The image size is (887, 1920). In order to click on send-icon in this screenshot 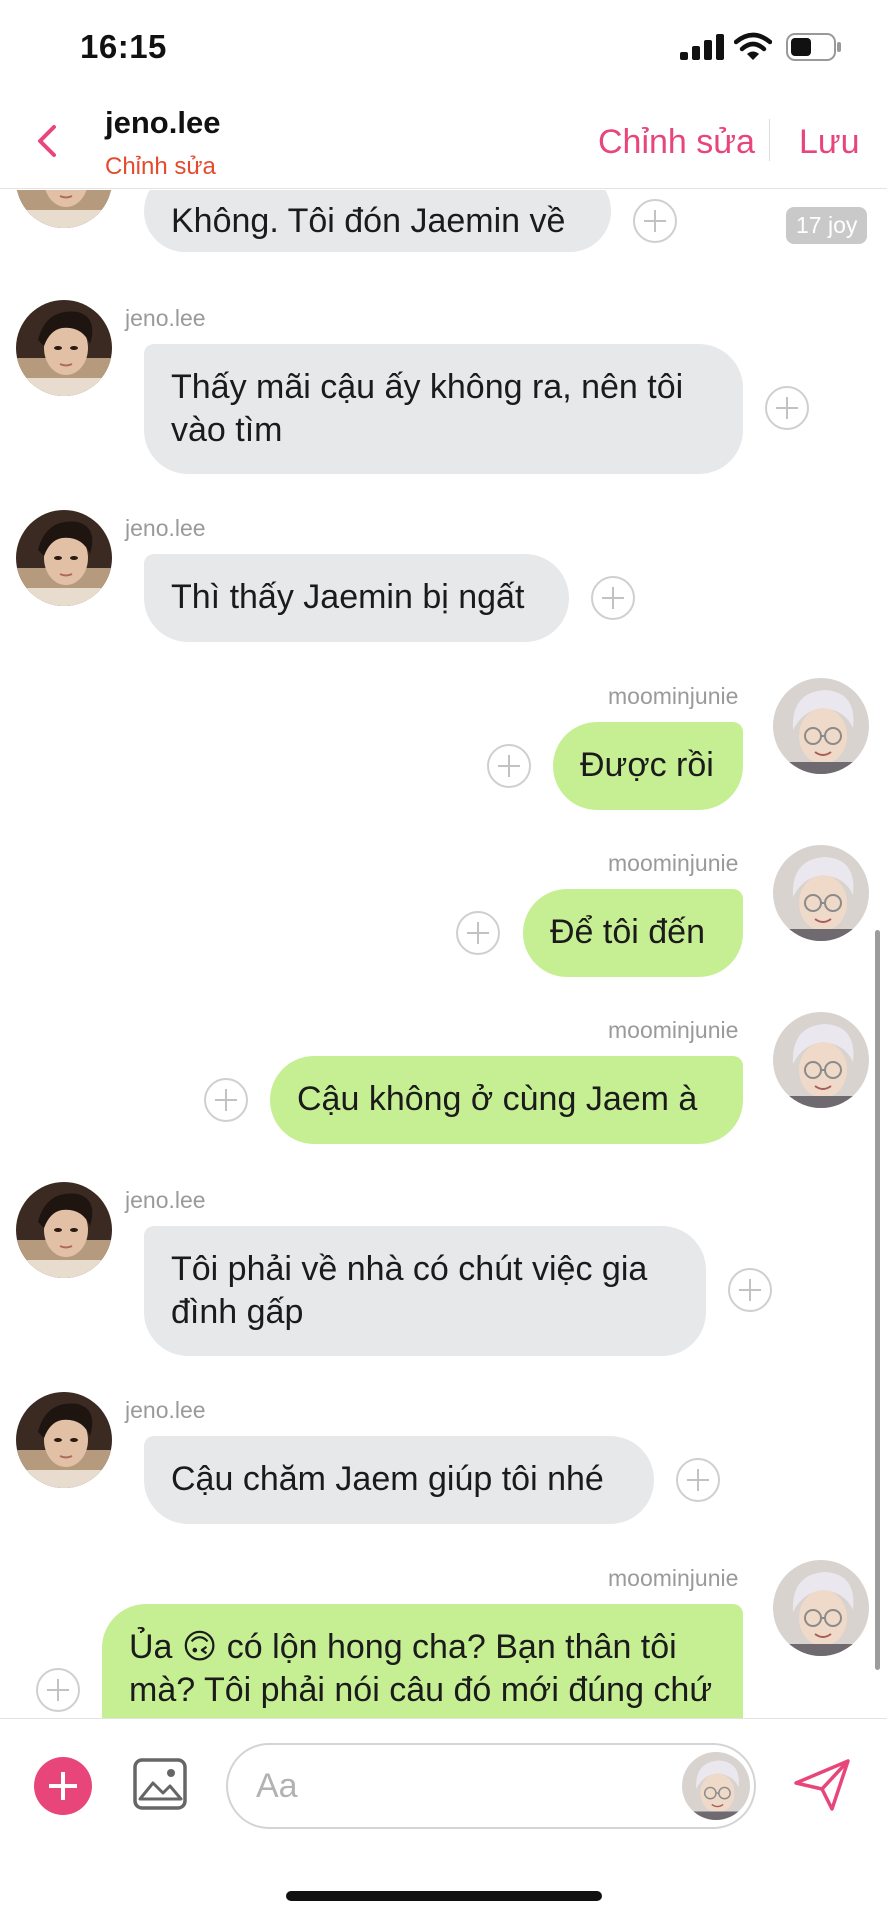, I will do `click(822, 1785)`.